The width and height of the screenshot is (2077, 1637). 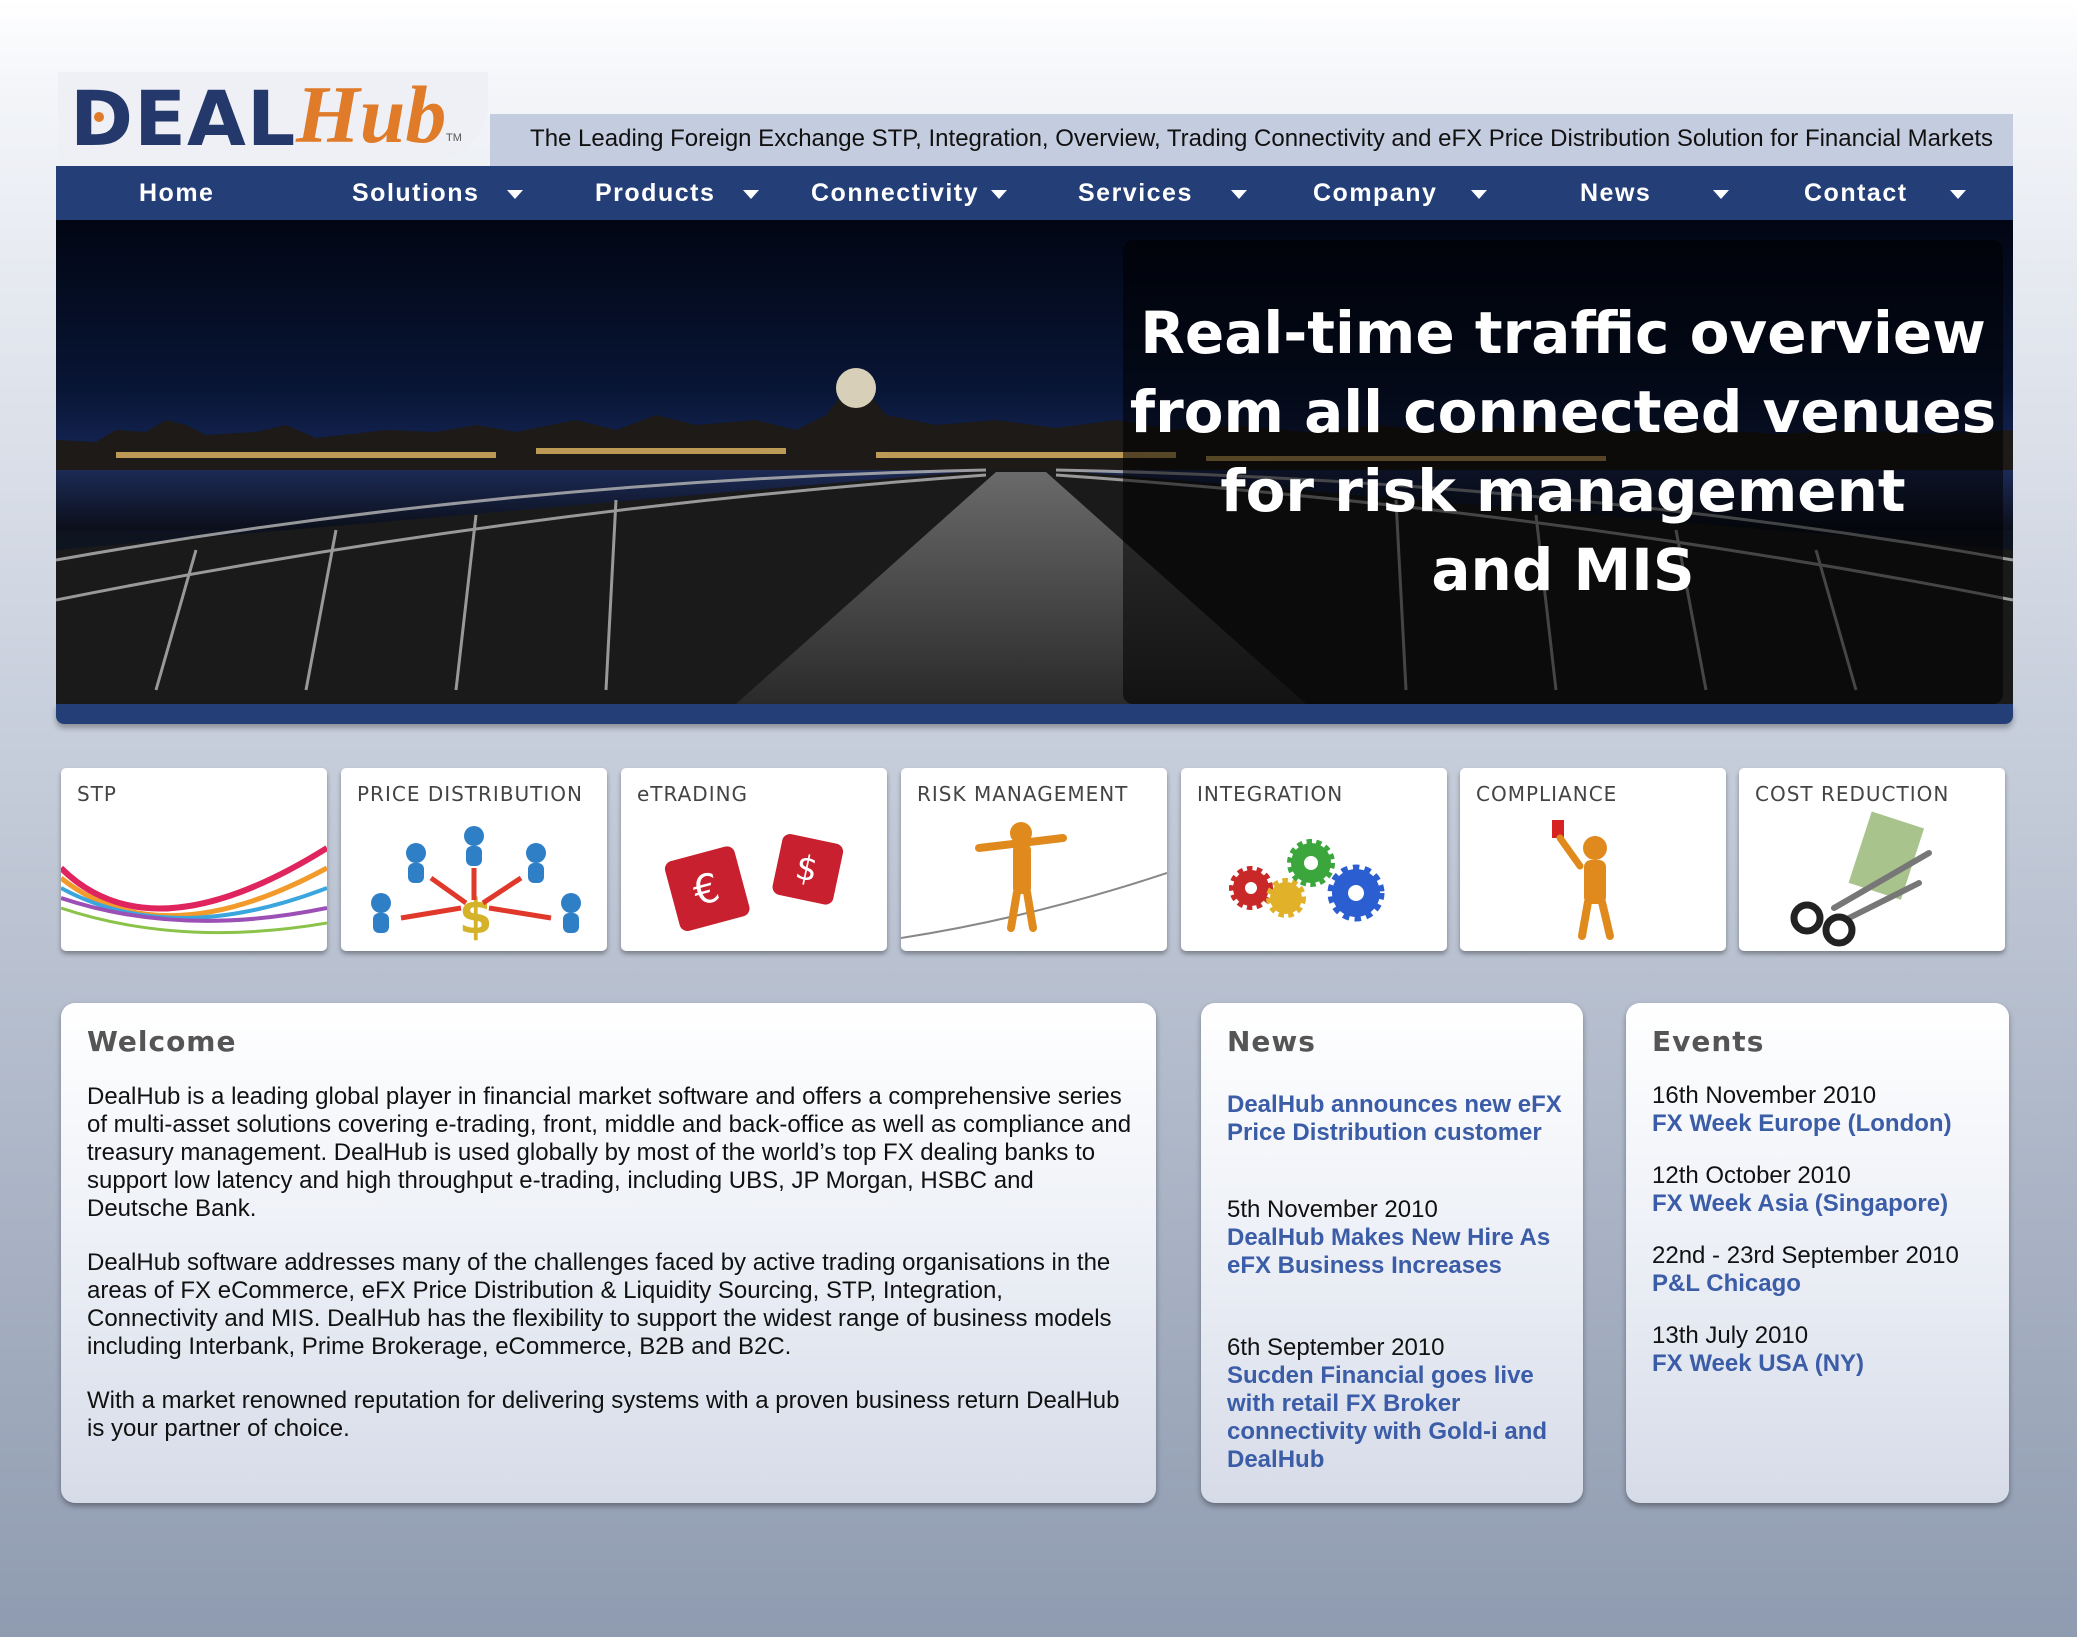 What do you see at coordinates (1563, 333) in the screenshot?
I see `hero-line-1: Real-time traffic overview` at bounding box center [1563, 333].